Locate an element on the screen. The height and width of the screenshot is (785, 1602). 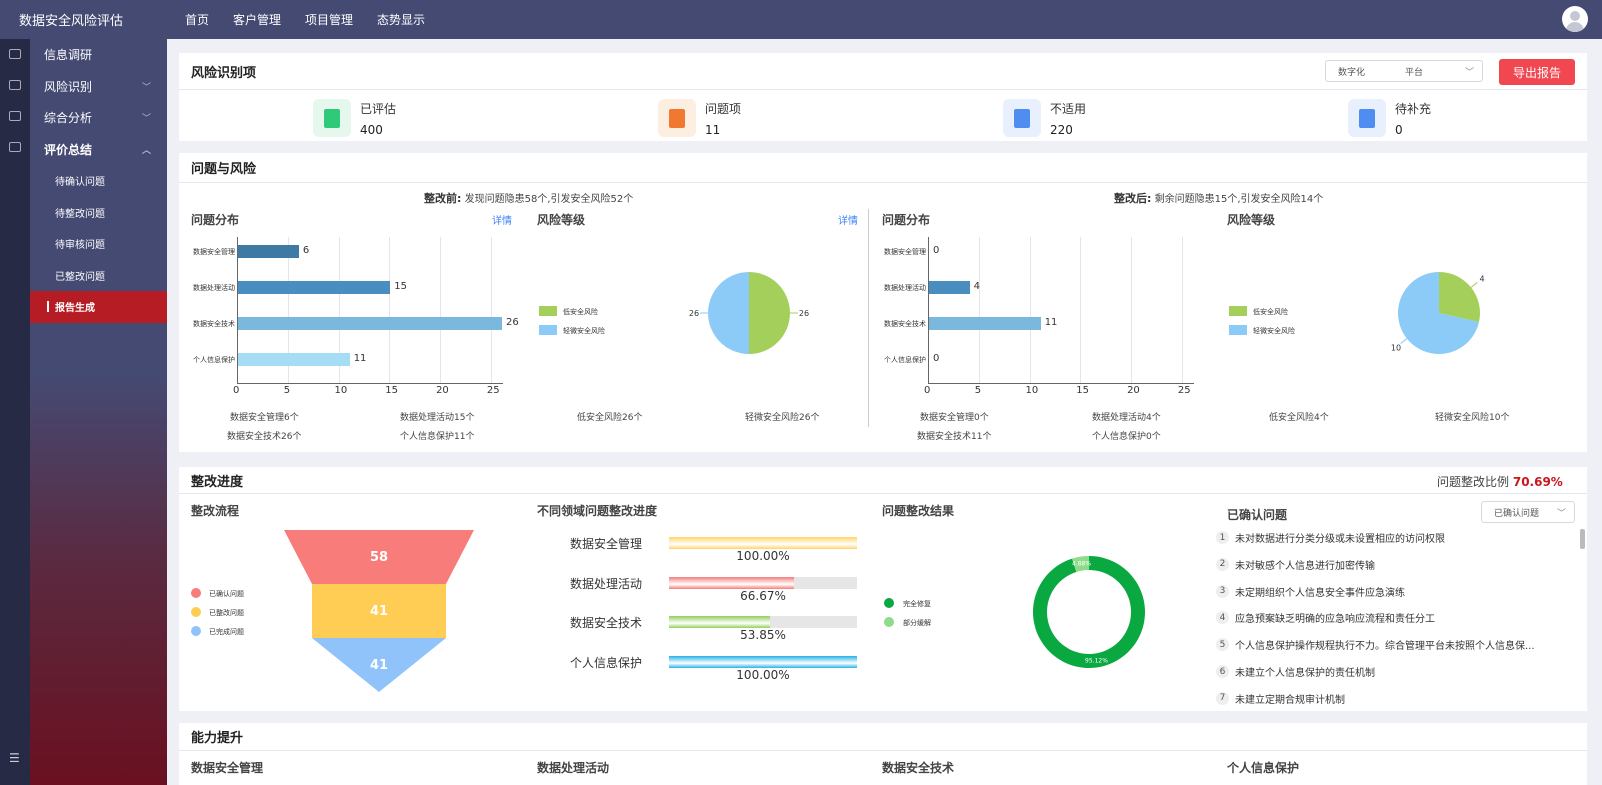
sidebar-item-label: 风险识别 is located at coordinates (68, 86).